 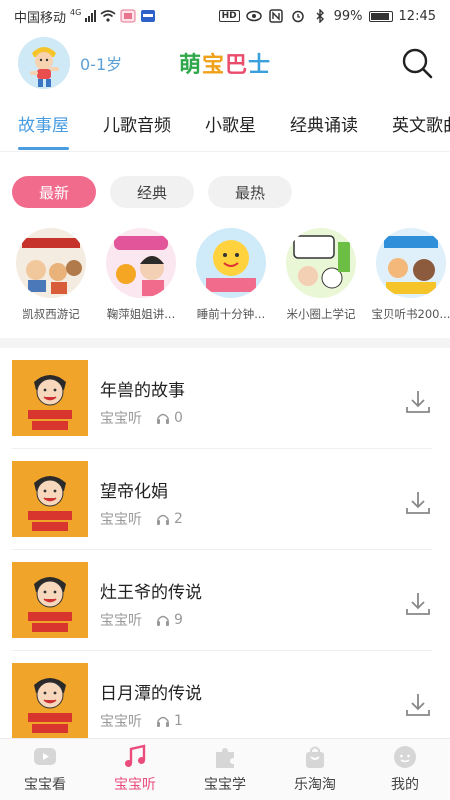 I want to click on filter-pills: 最新 经典 最热, so click(x=225, y=193).